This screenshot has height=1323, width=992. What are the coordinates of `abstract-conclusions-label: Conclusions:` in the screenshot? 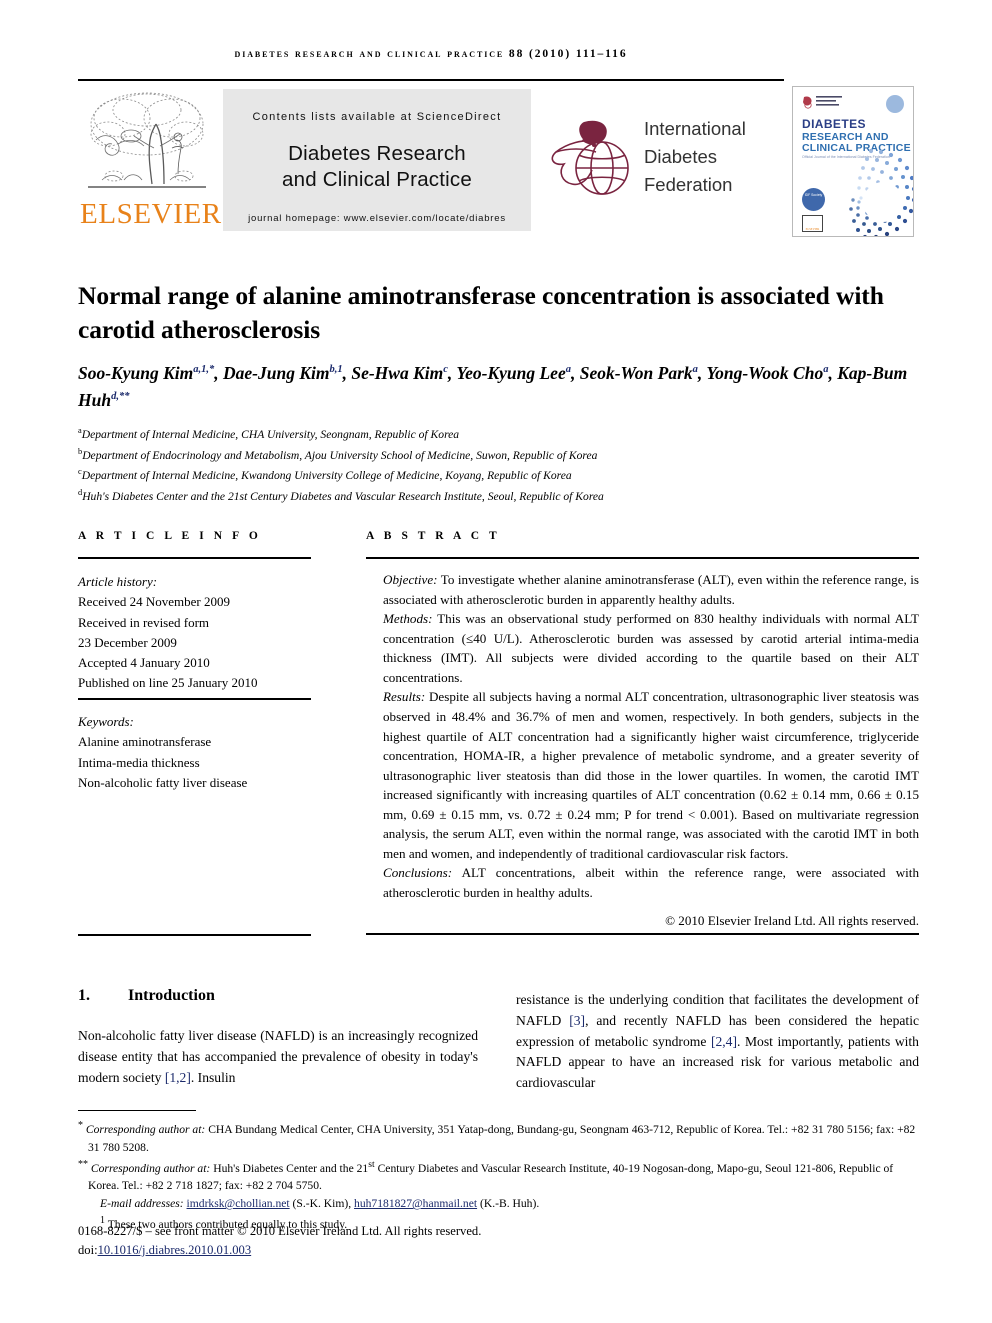 It's located at (418, 873).